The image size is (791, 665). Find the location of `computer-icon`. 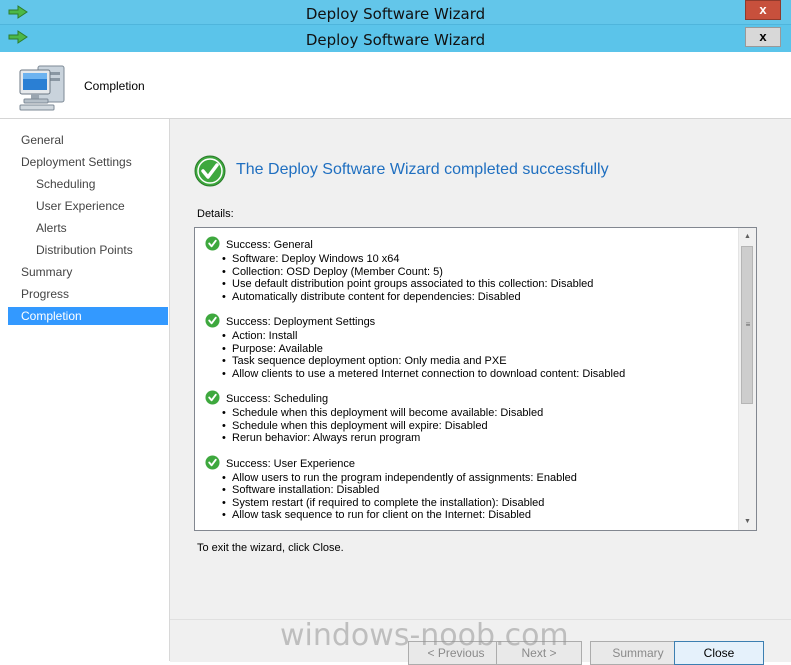

computer-icon is located at coordinates (42, 88).